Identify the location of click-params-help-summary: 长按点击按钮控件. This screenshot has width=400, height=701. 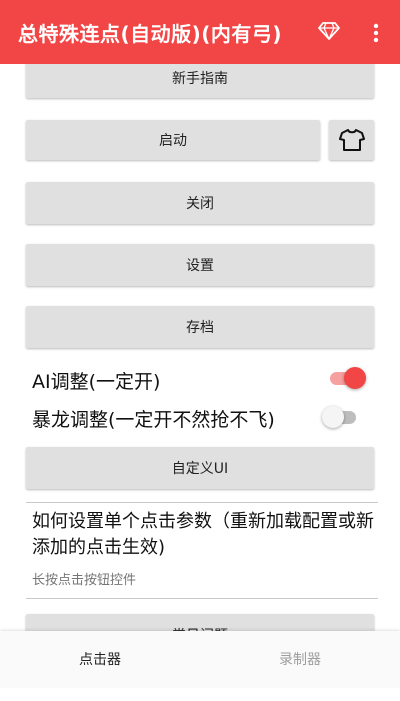
(84, 580).